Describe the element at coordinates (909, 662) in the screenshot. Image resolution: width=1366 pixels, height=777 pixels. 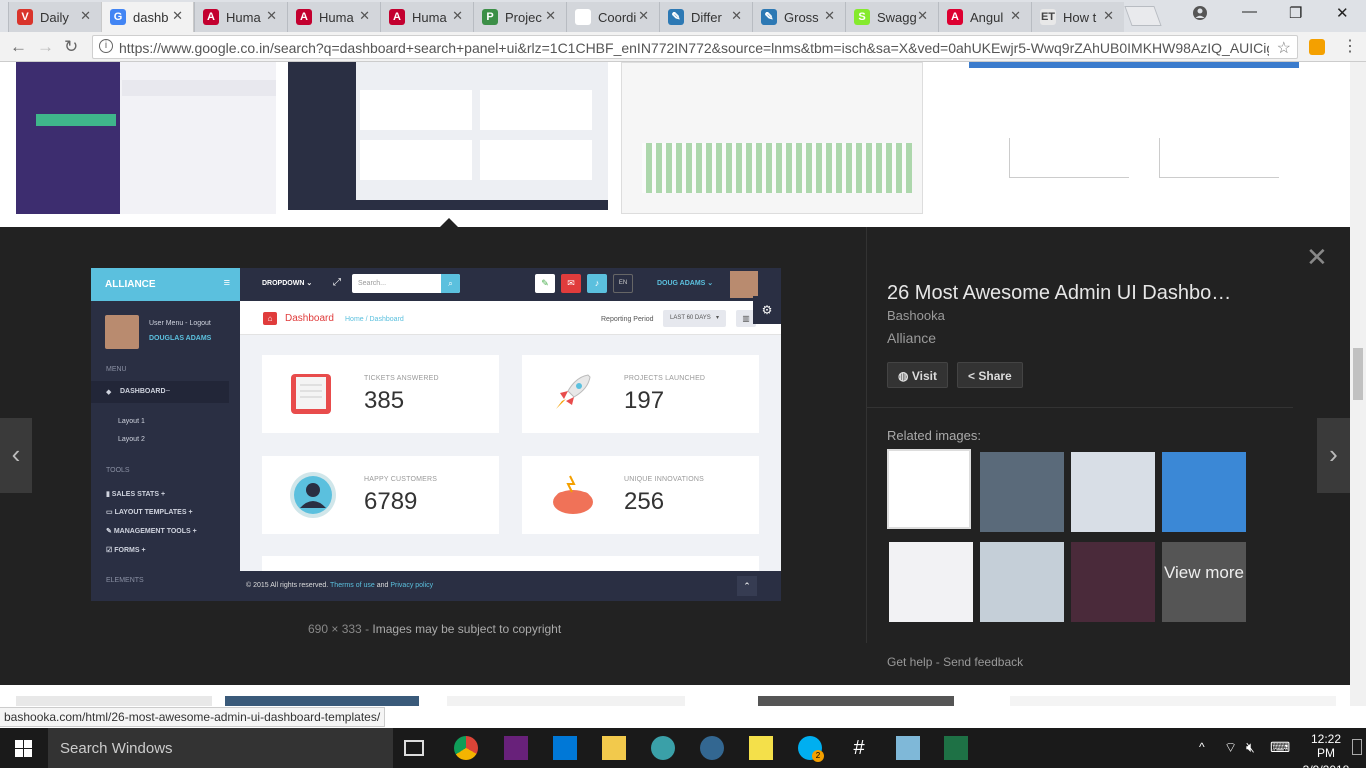
I see `get-help-link: Get help` at that location.